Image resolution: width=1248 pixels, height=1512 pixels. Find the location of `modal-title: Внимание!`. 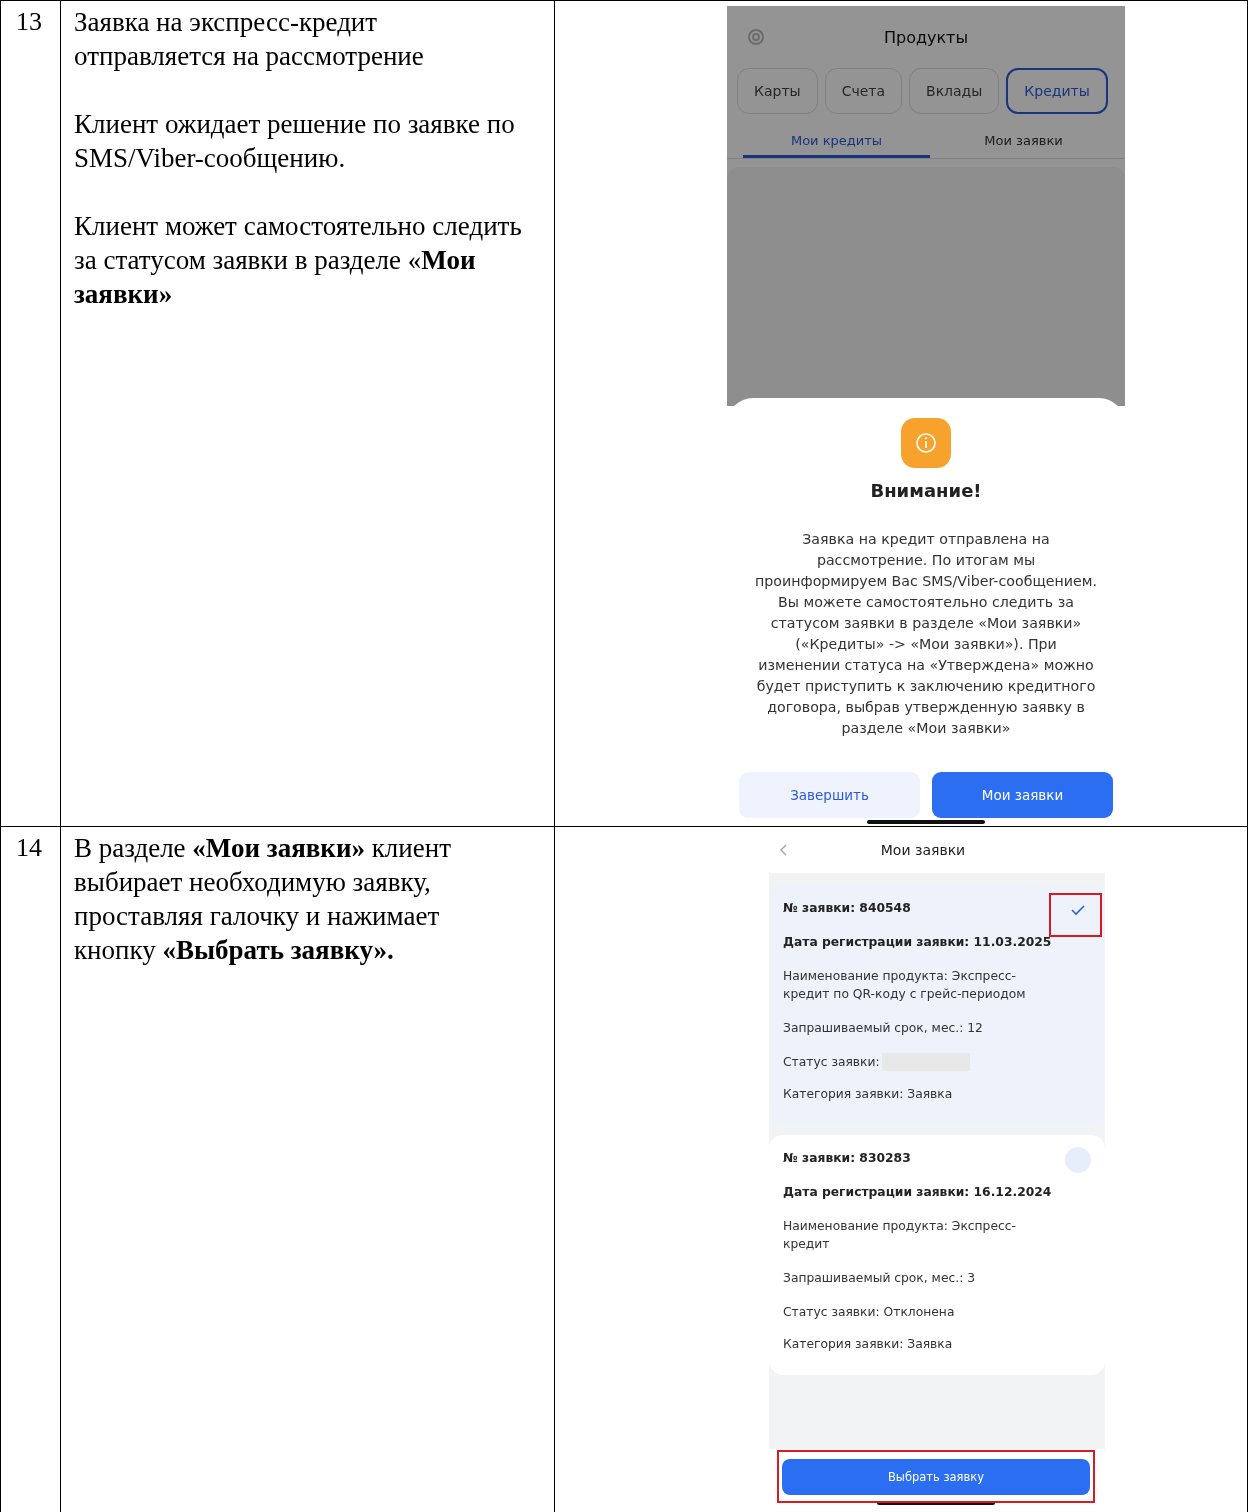

modal-title: Внимание! is located at coordinates (926, 490).